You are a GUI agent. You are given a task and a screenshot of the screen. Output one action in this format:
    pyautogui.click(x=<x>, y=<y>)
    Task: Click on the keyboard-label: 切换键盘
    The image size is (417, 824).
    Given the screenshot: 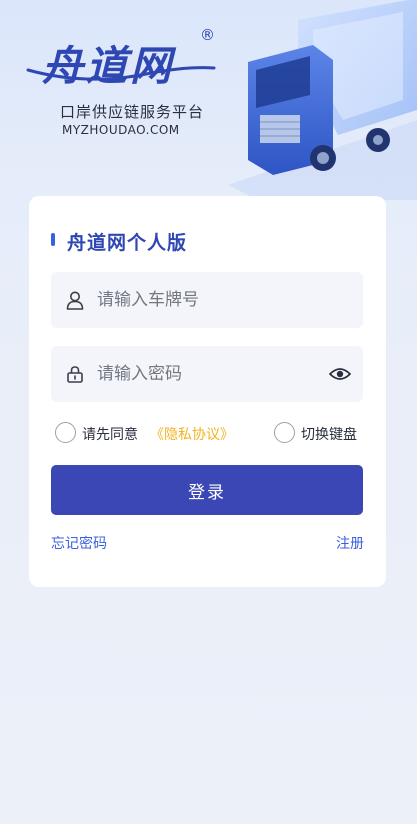 What is the action you would take?
    pyautogui.click(x=329, y=435)
    